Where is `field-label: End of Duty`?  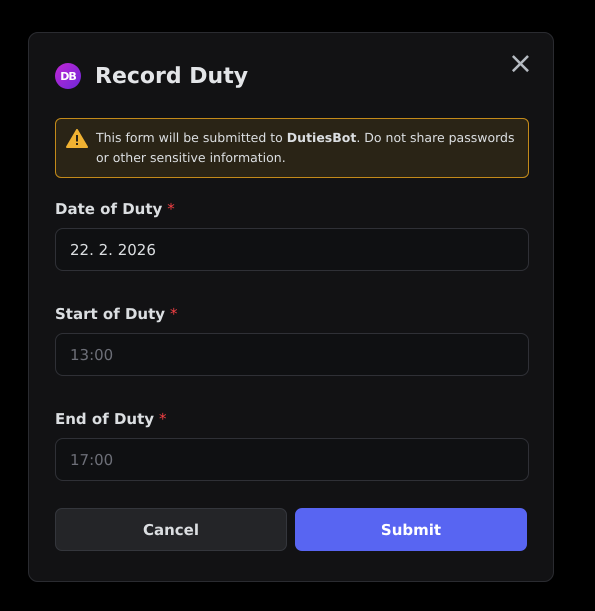
field-label: End of Duty is located at coordinates (104, 419).